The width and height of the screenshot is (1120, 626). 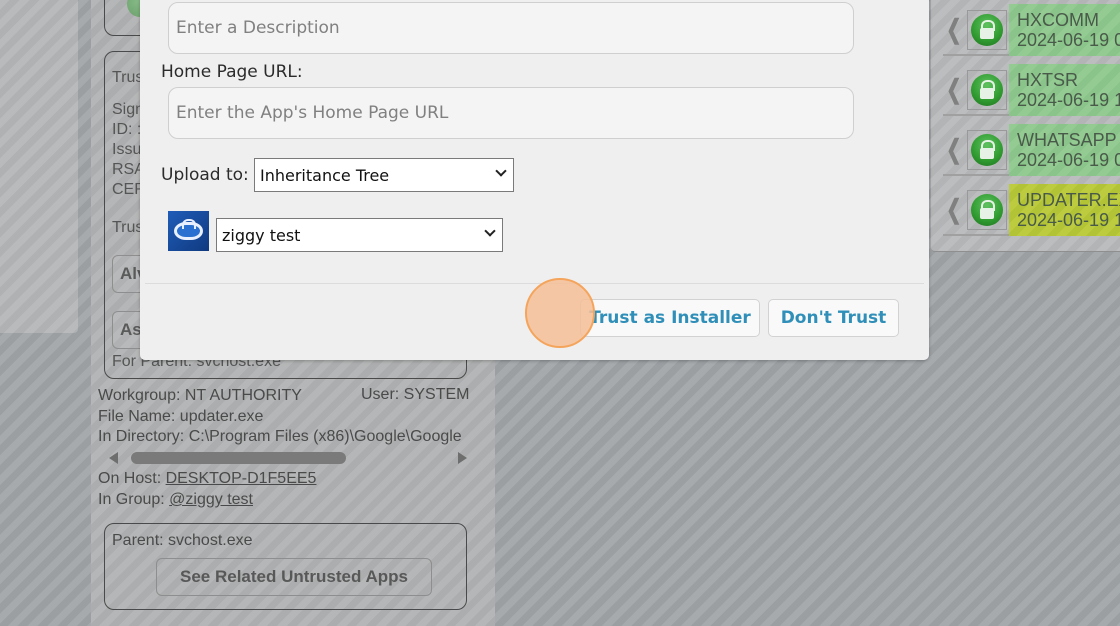 I want to click on scrollbar-thumb, so click(x=238, y=458).